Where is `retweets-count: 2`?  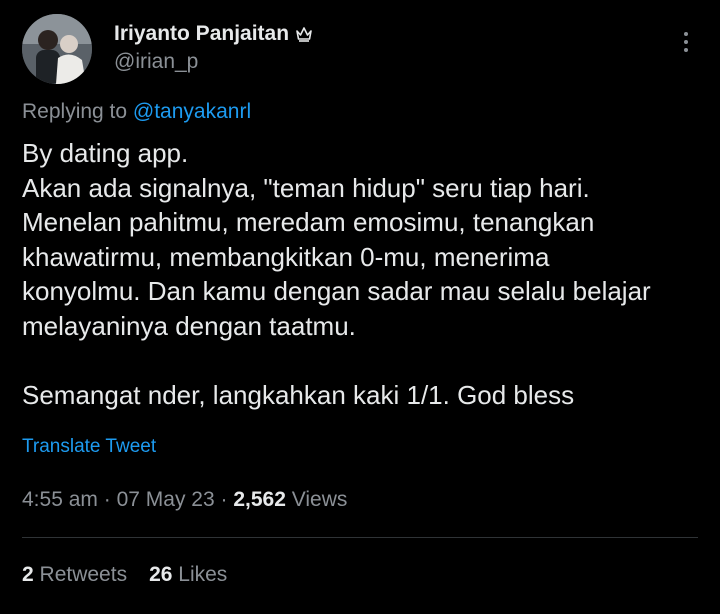
retweets-count: 2 is located at coordinates (28, 574).